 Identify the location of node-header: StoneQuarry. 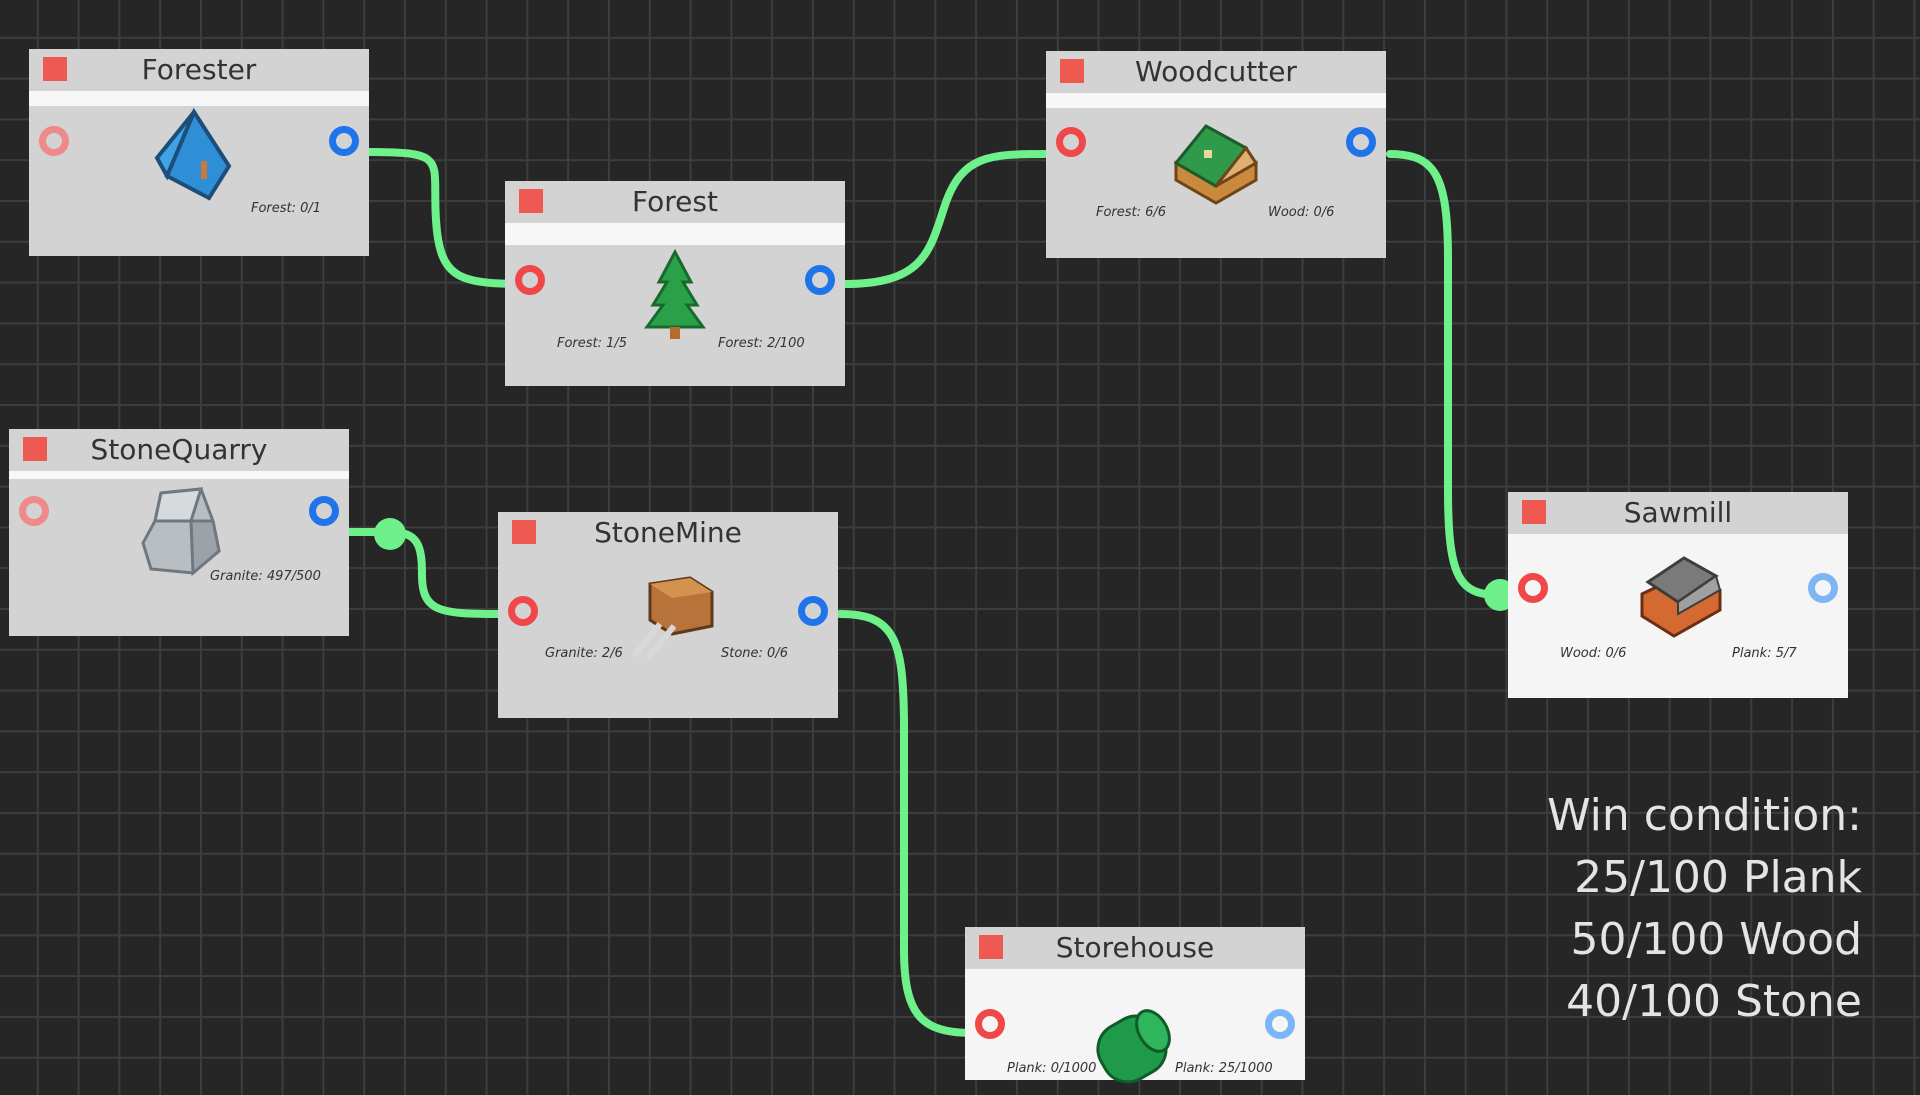
(179, 450).